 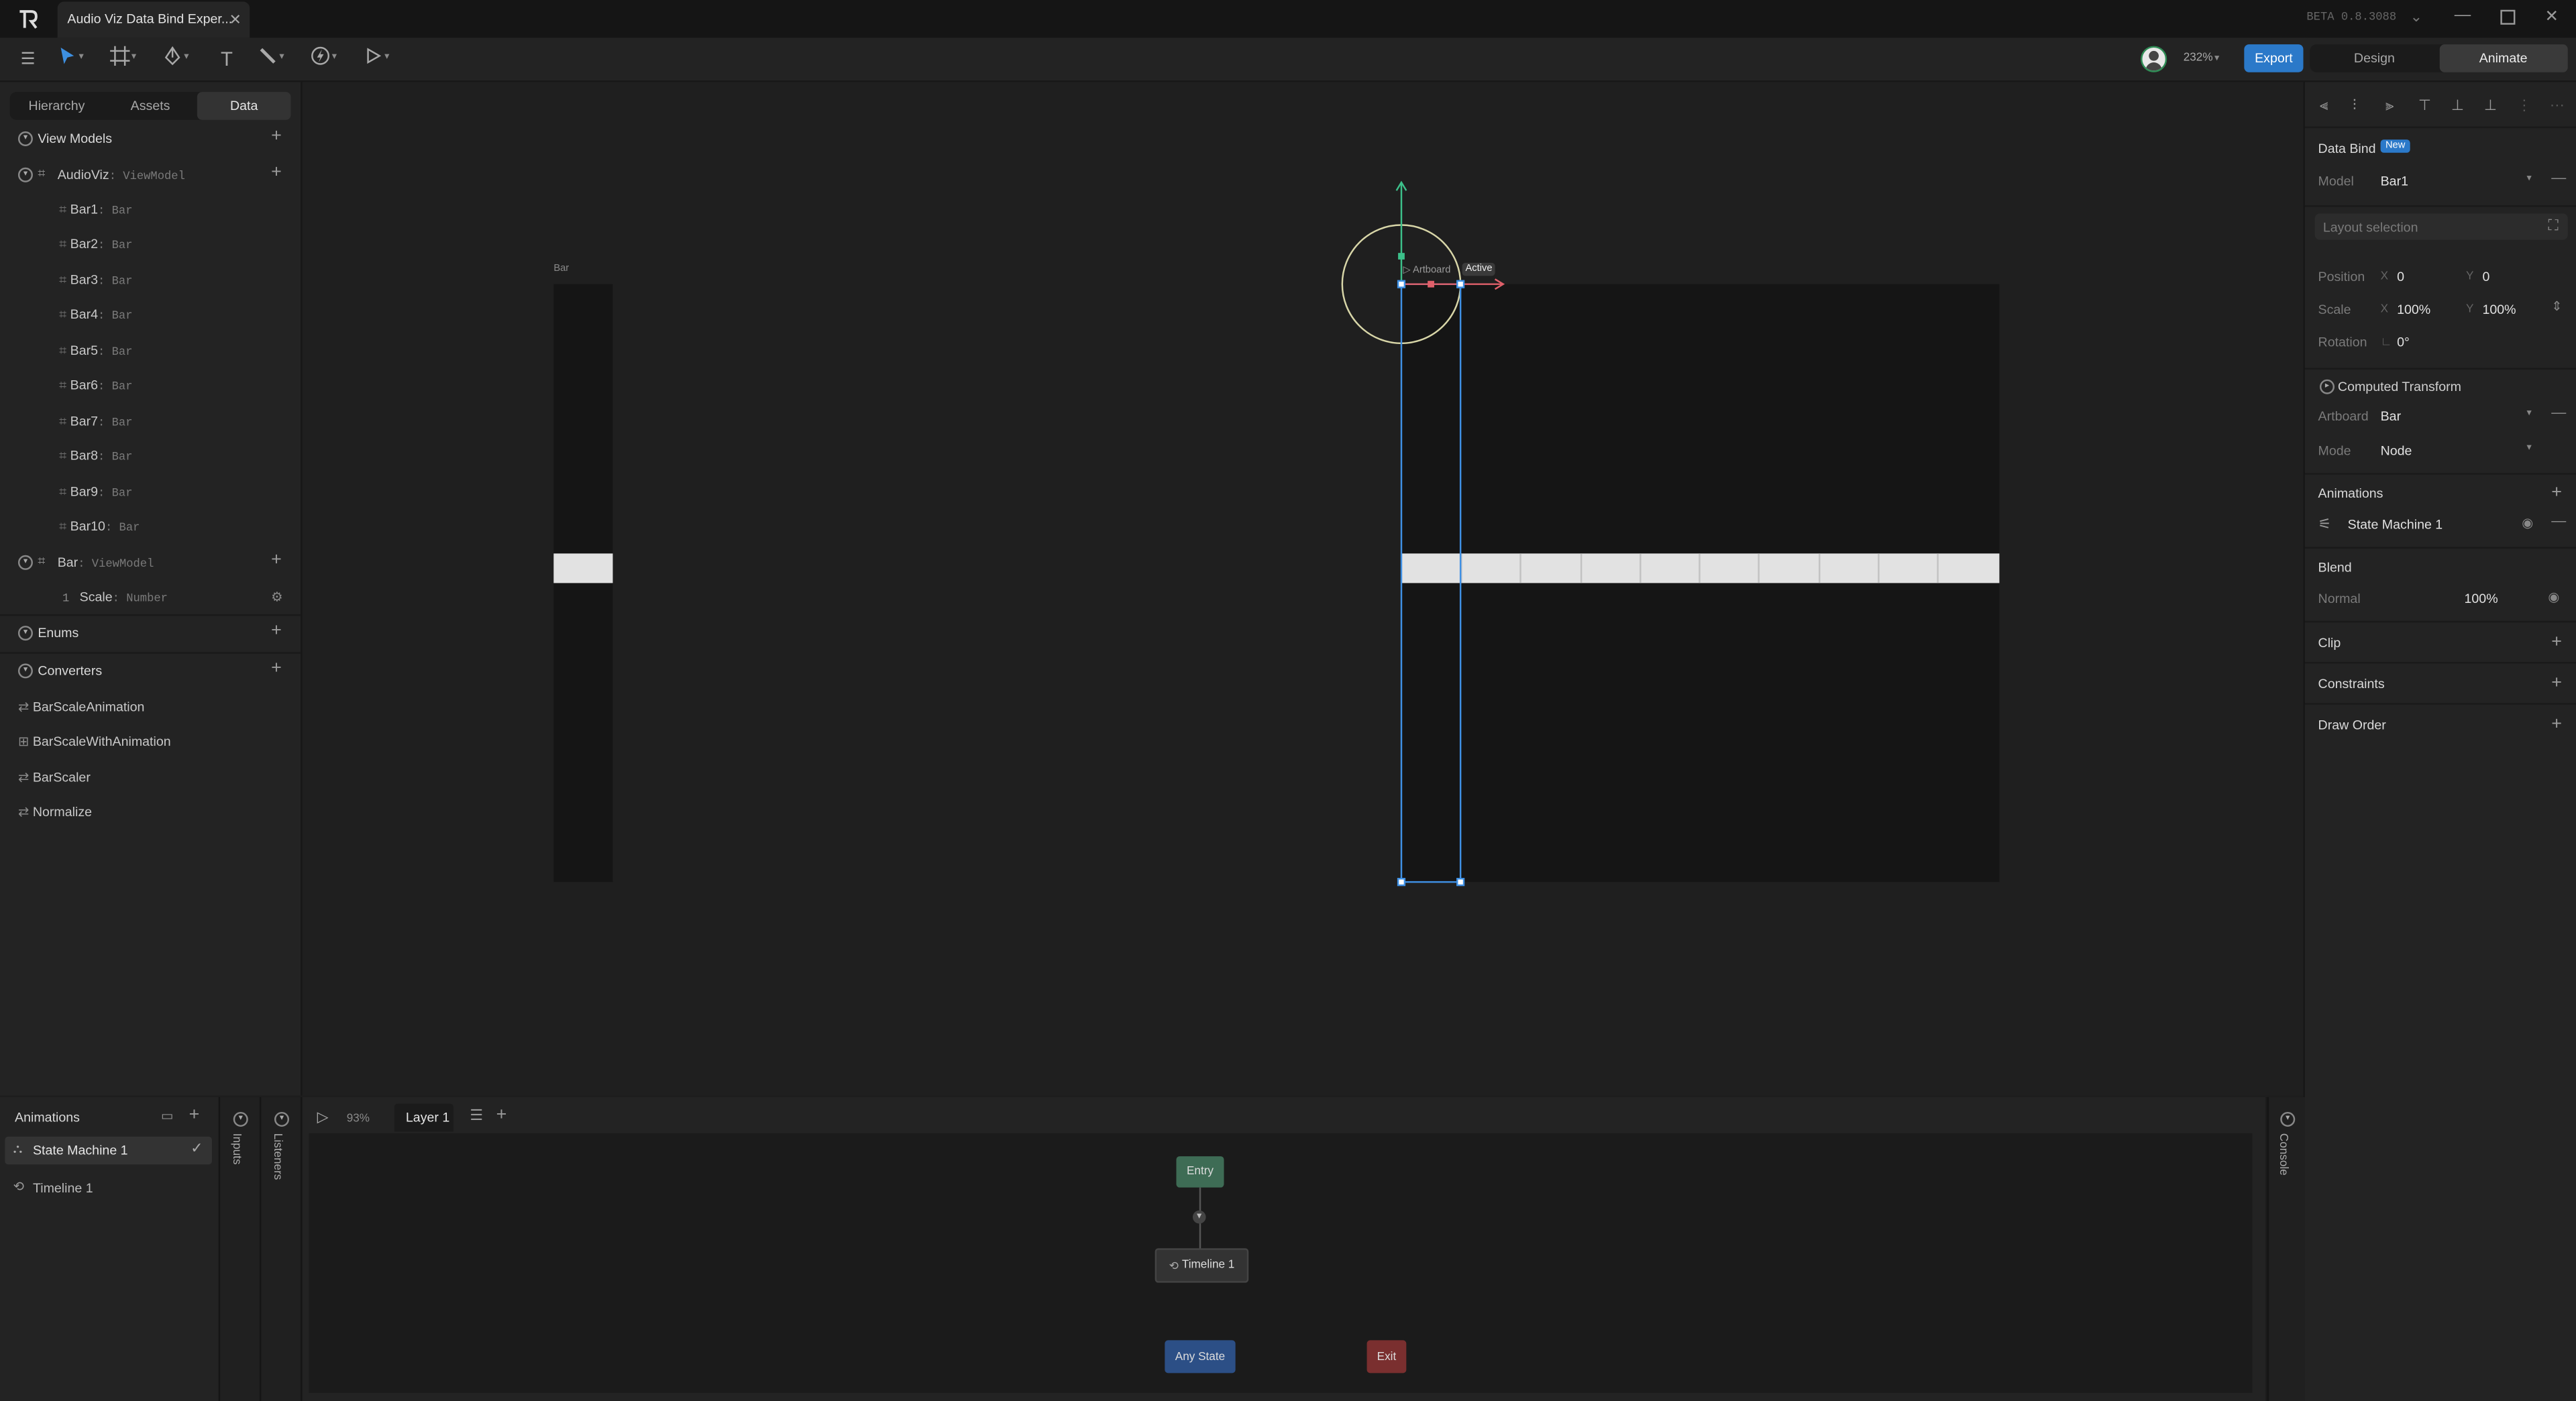 I want to click on model-select: Bar1, so click(x=2394, y=182).